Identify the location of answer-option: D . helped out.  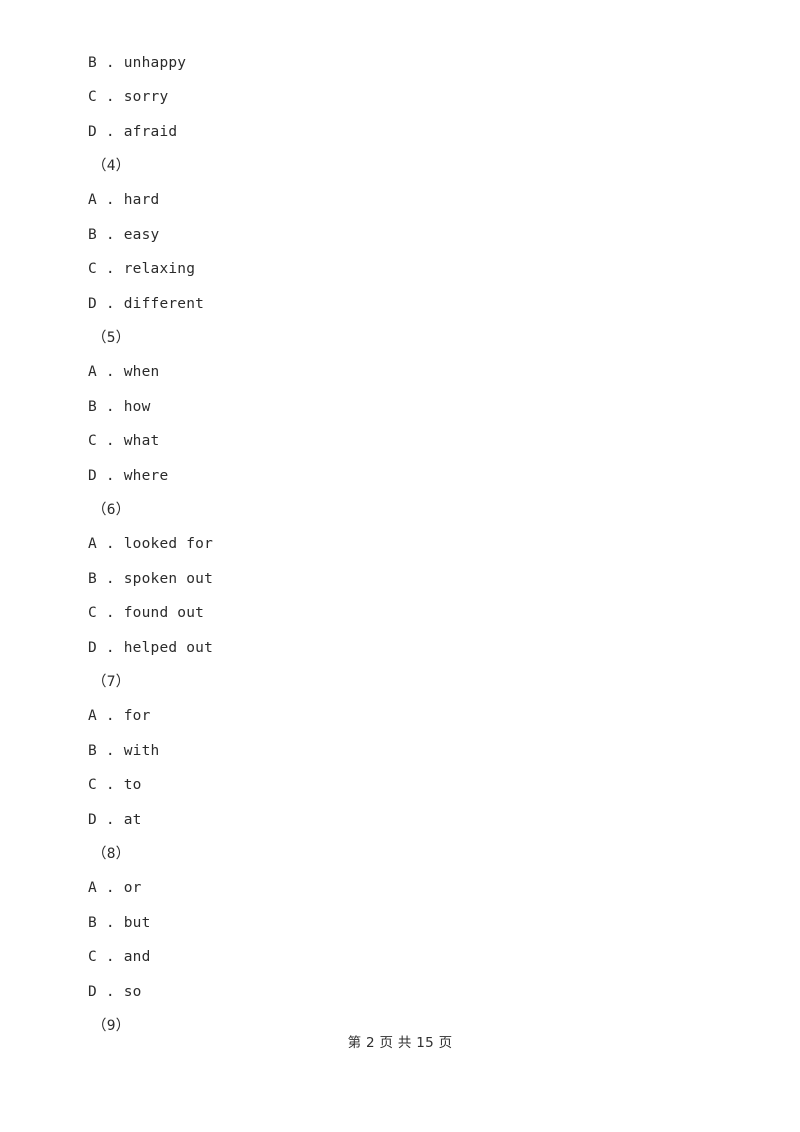
(151, 648).